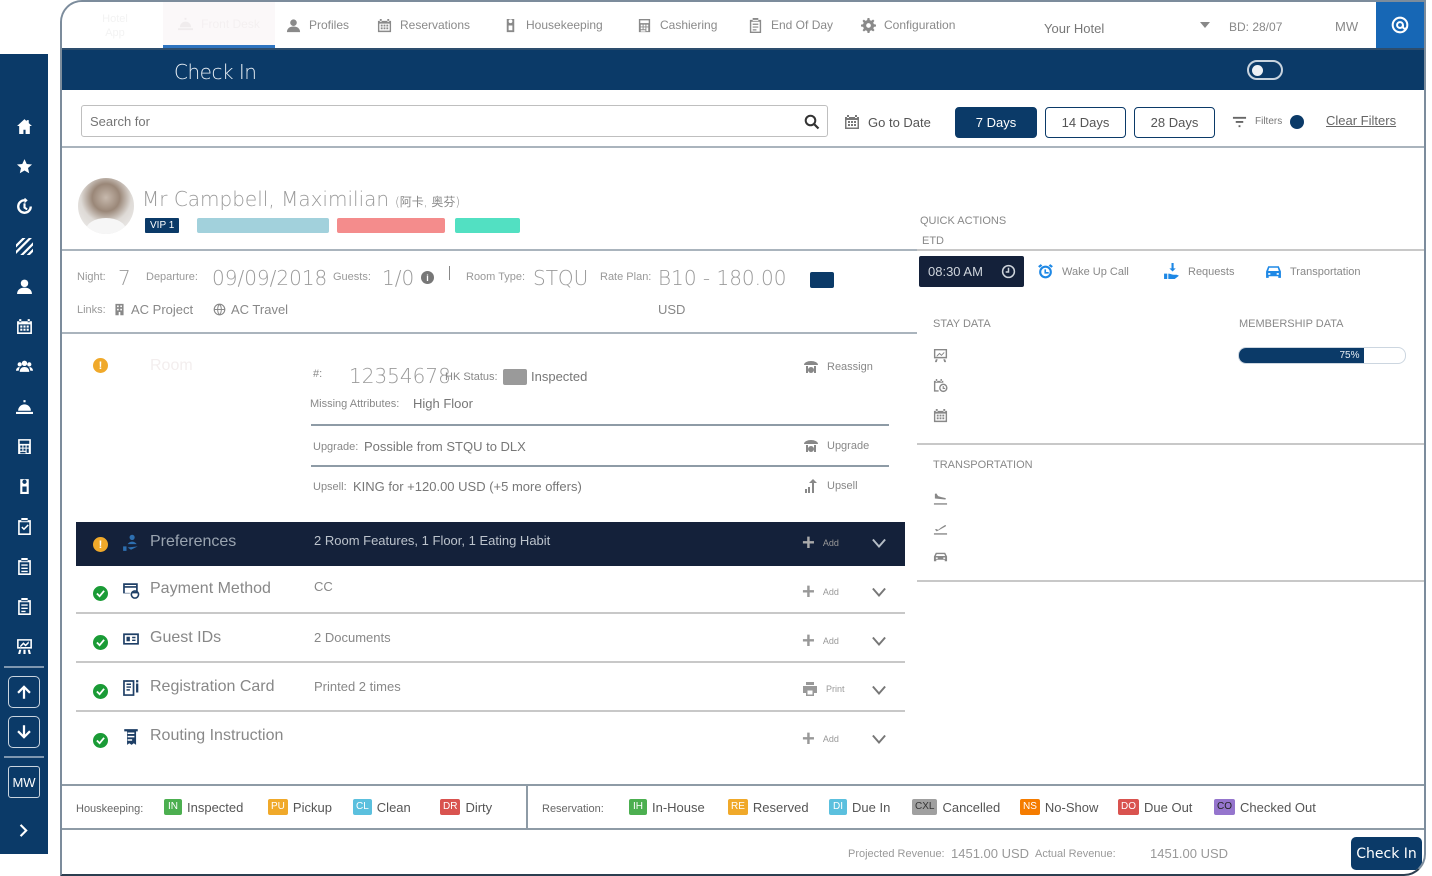 This screenshot has height=876, width=1432. Describe the element at coordinates (24, 526) in the screenshot. I see `clipboard-check-icon` at that location.